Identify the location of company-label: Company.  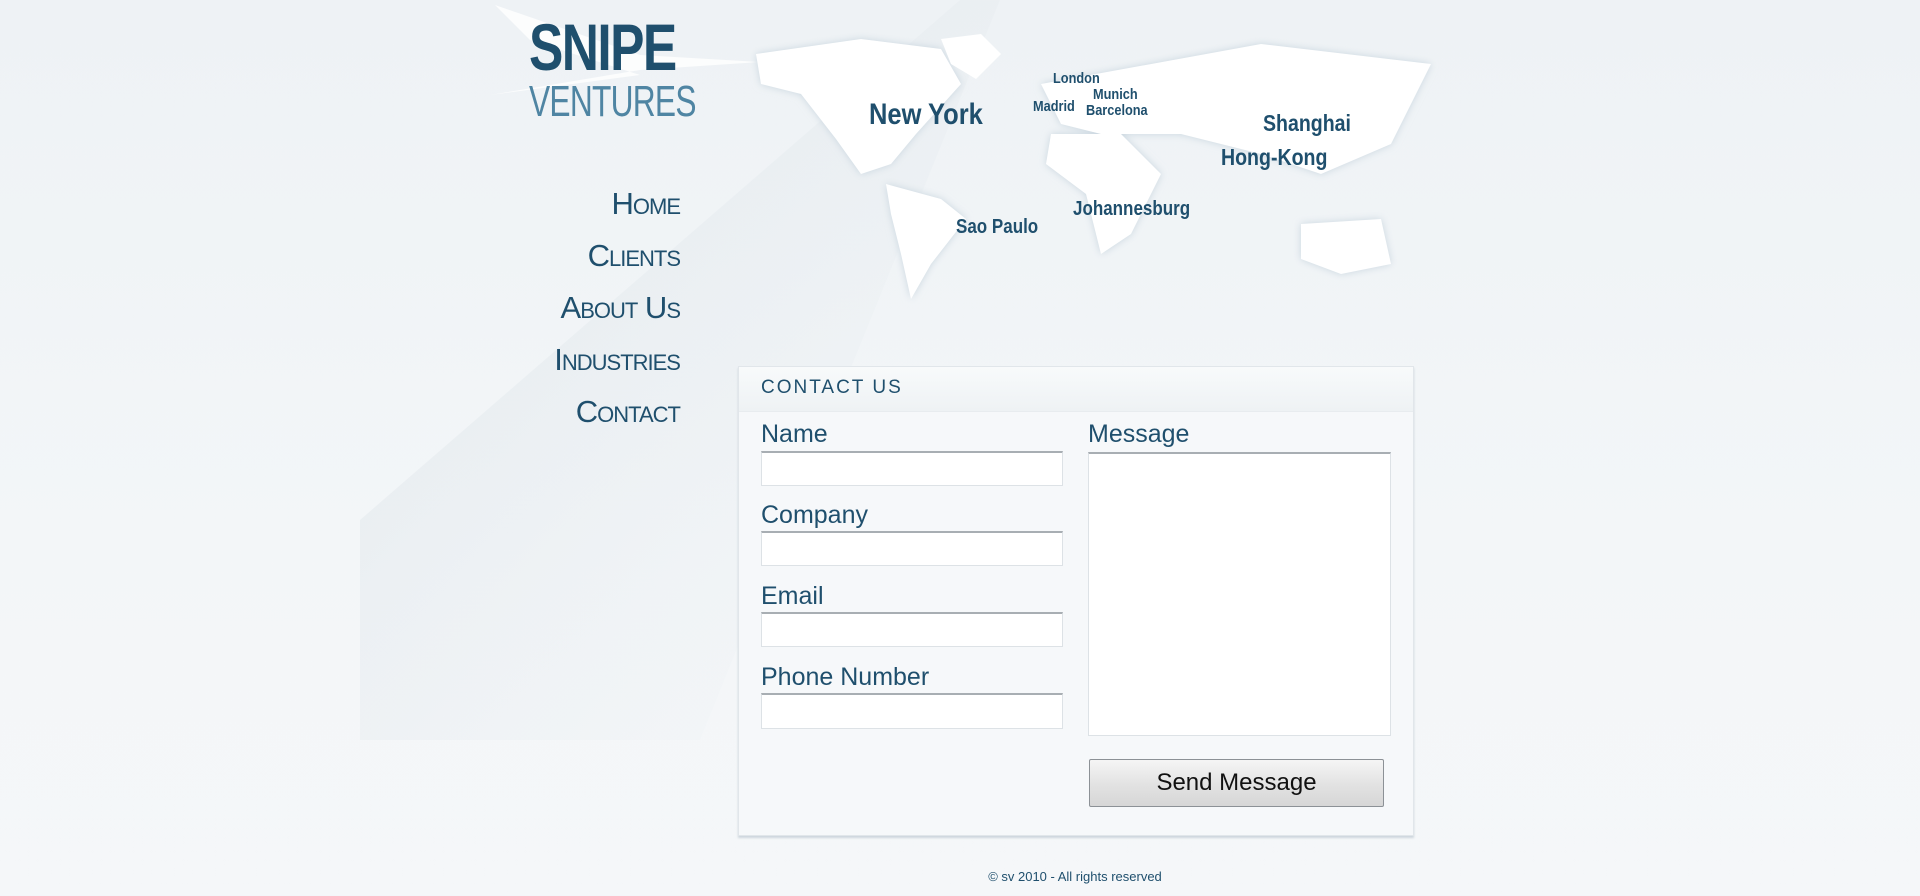
(814, 515).